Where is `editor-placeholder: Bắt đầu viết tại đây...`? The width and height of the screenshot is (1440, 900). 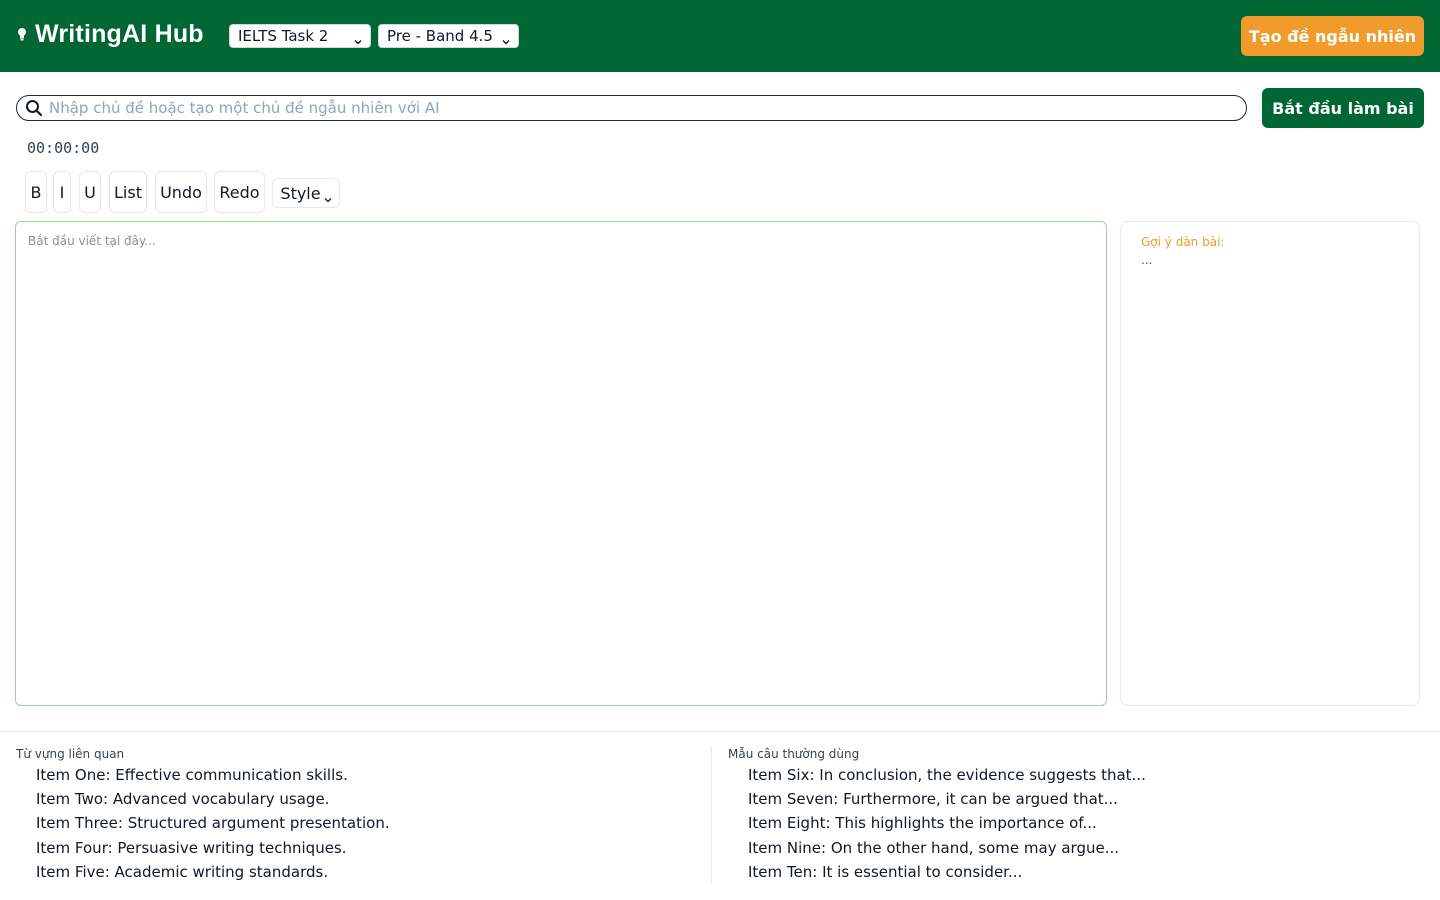
editor-placeholder: Bắt đầu viết tại đây... is located at coordinates (92, 241).